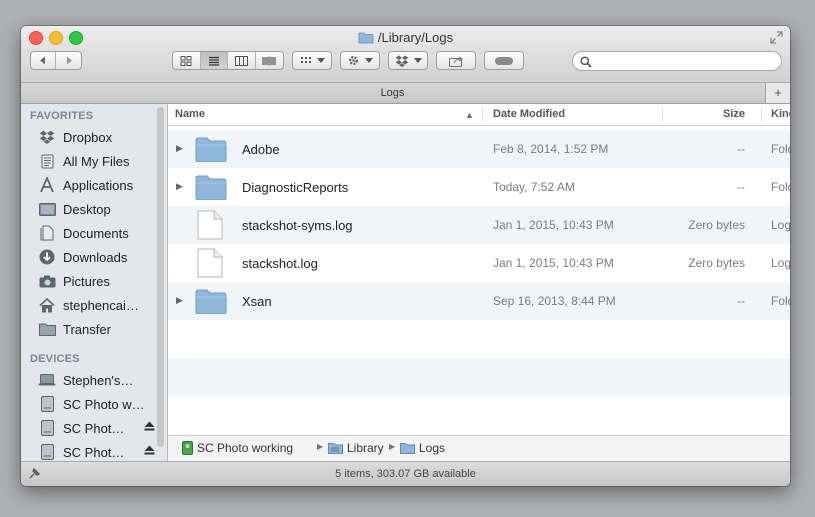  Describe the element at coordinates (529, 114) in the screenshot. I see `column-date-header: Date Modified` at that location.